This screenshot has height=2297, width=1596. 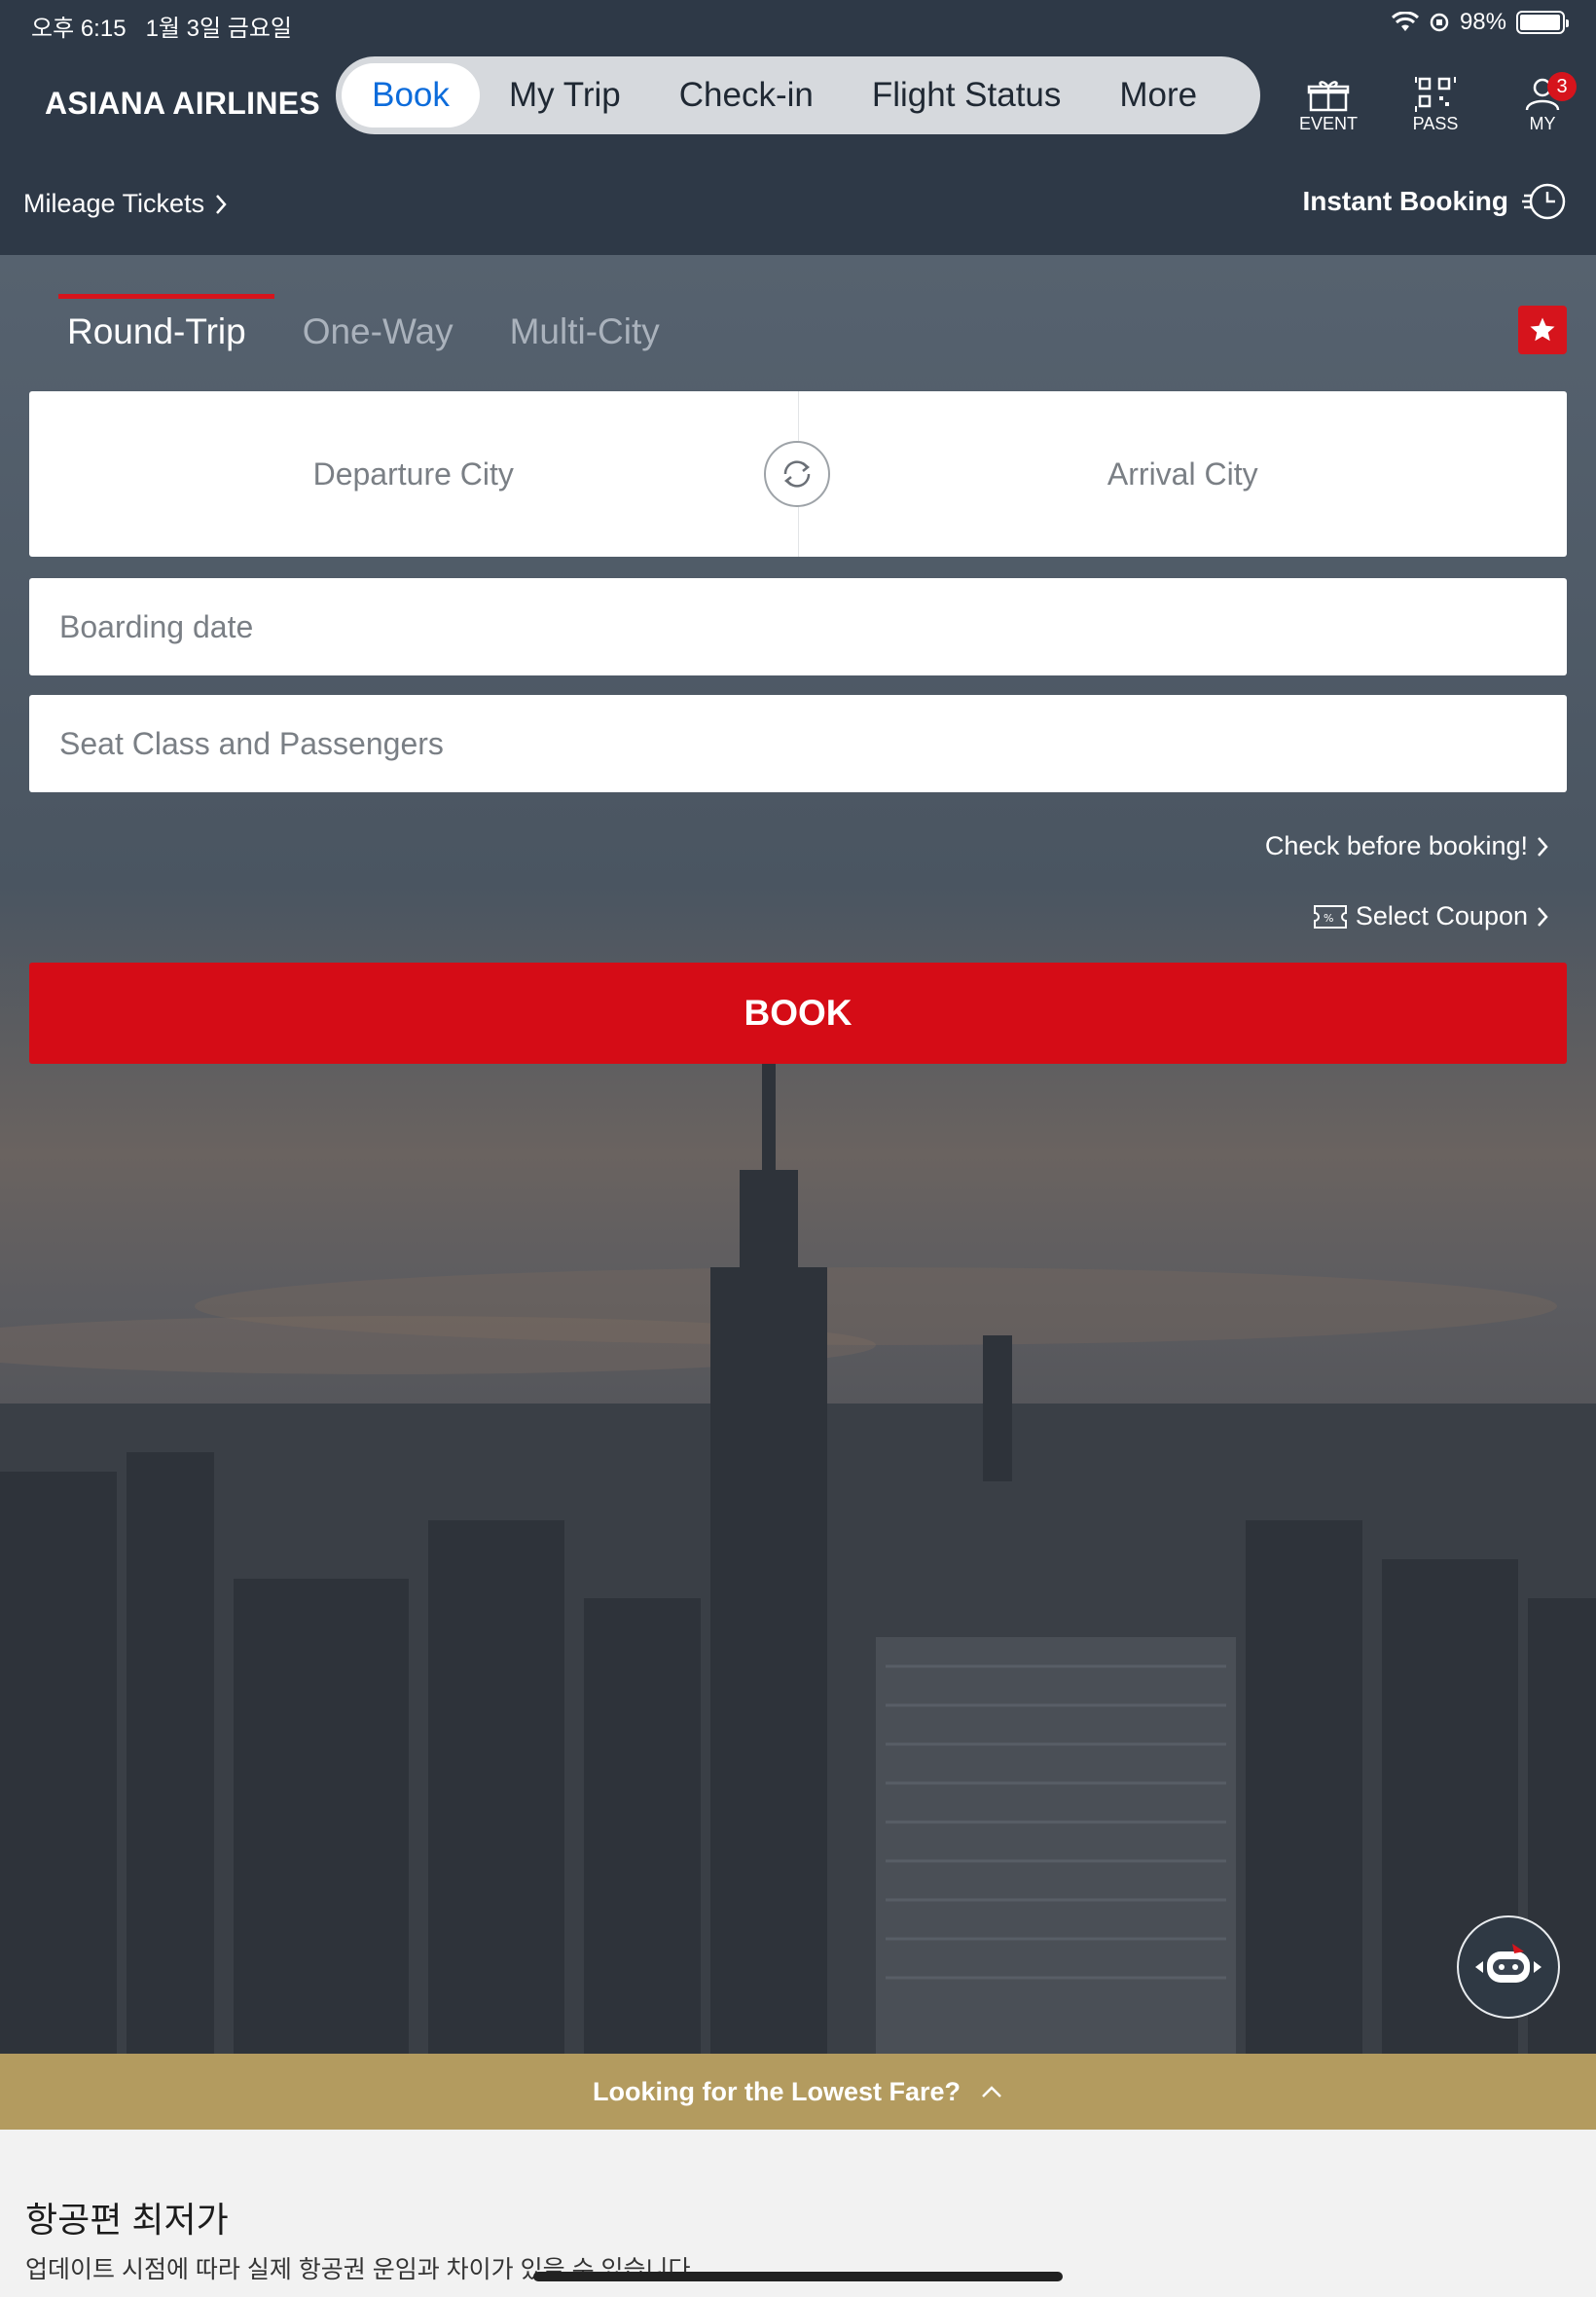 I want to click on chatbot-icon, so click(x=1508, y=1963).